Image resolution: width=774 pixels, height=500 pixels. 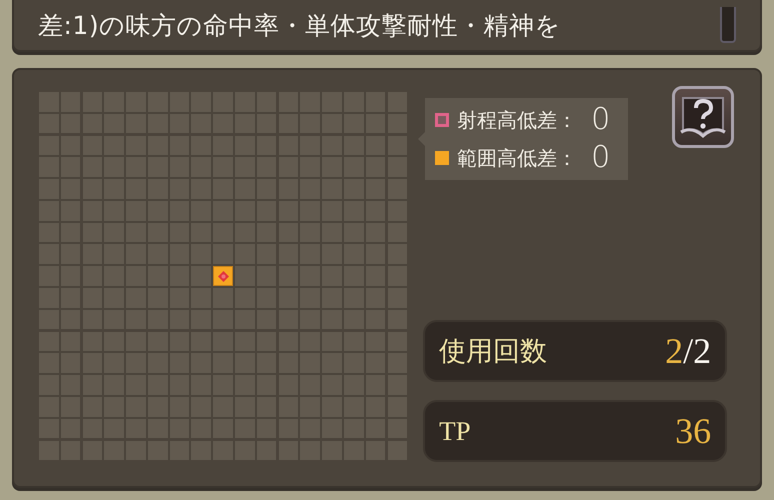 I want to click on stat-value: 36, so click(x=693, y=431).